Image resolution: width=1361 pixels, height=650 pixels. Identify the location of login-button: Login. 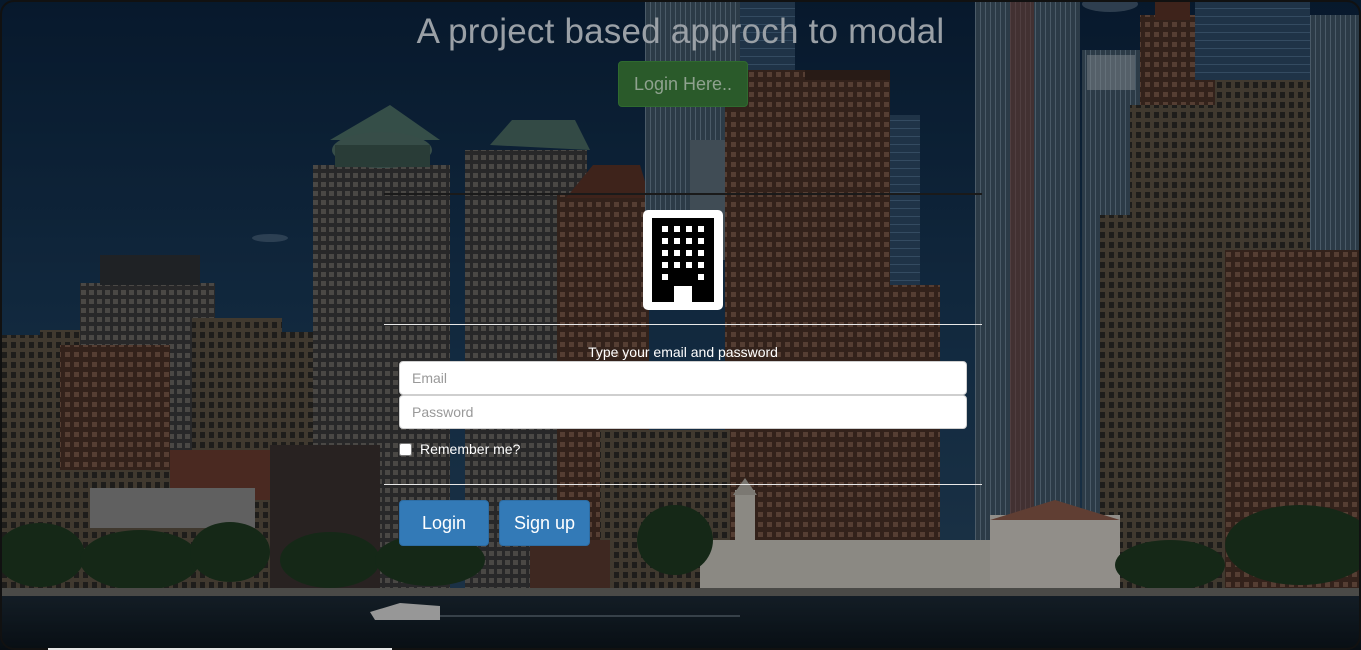
(444, 523).